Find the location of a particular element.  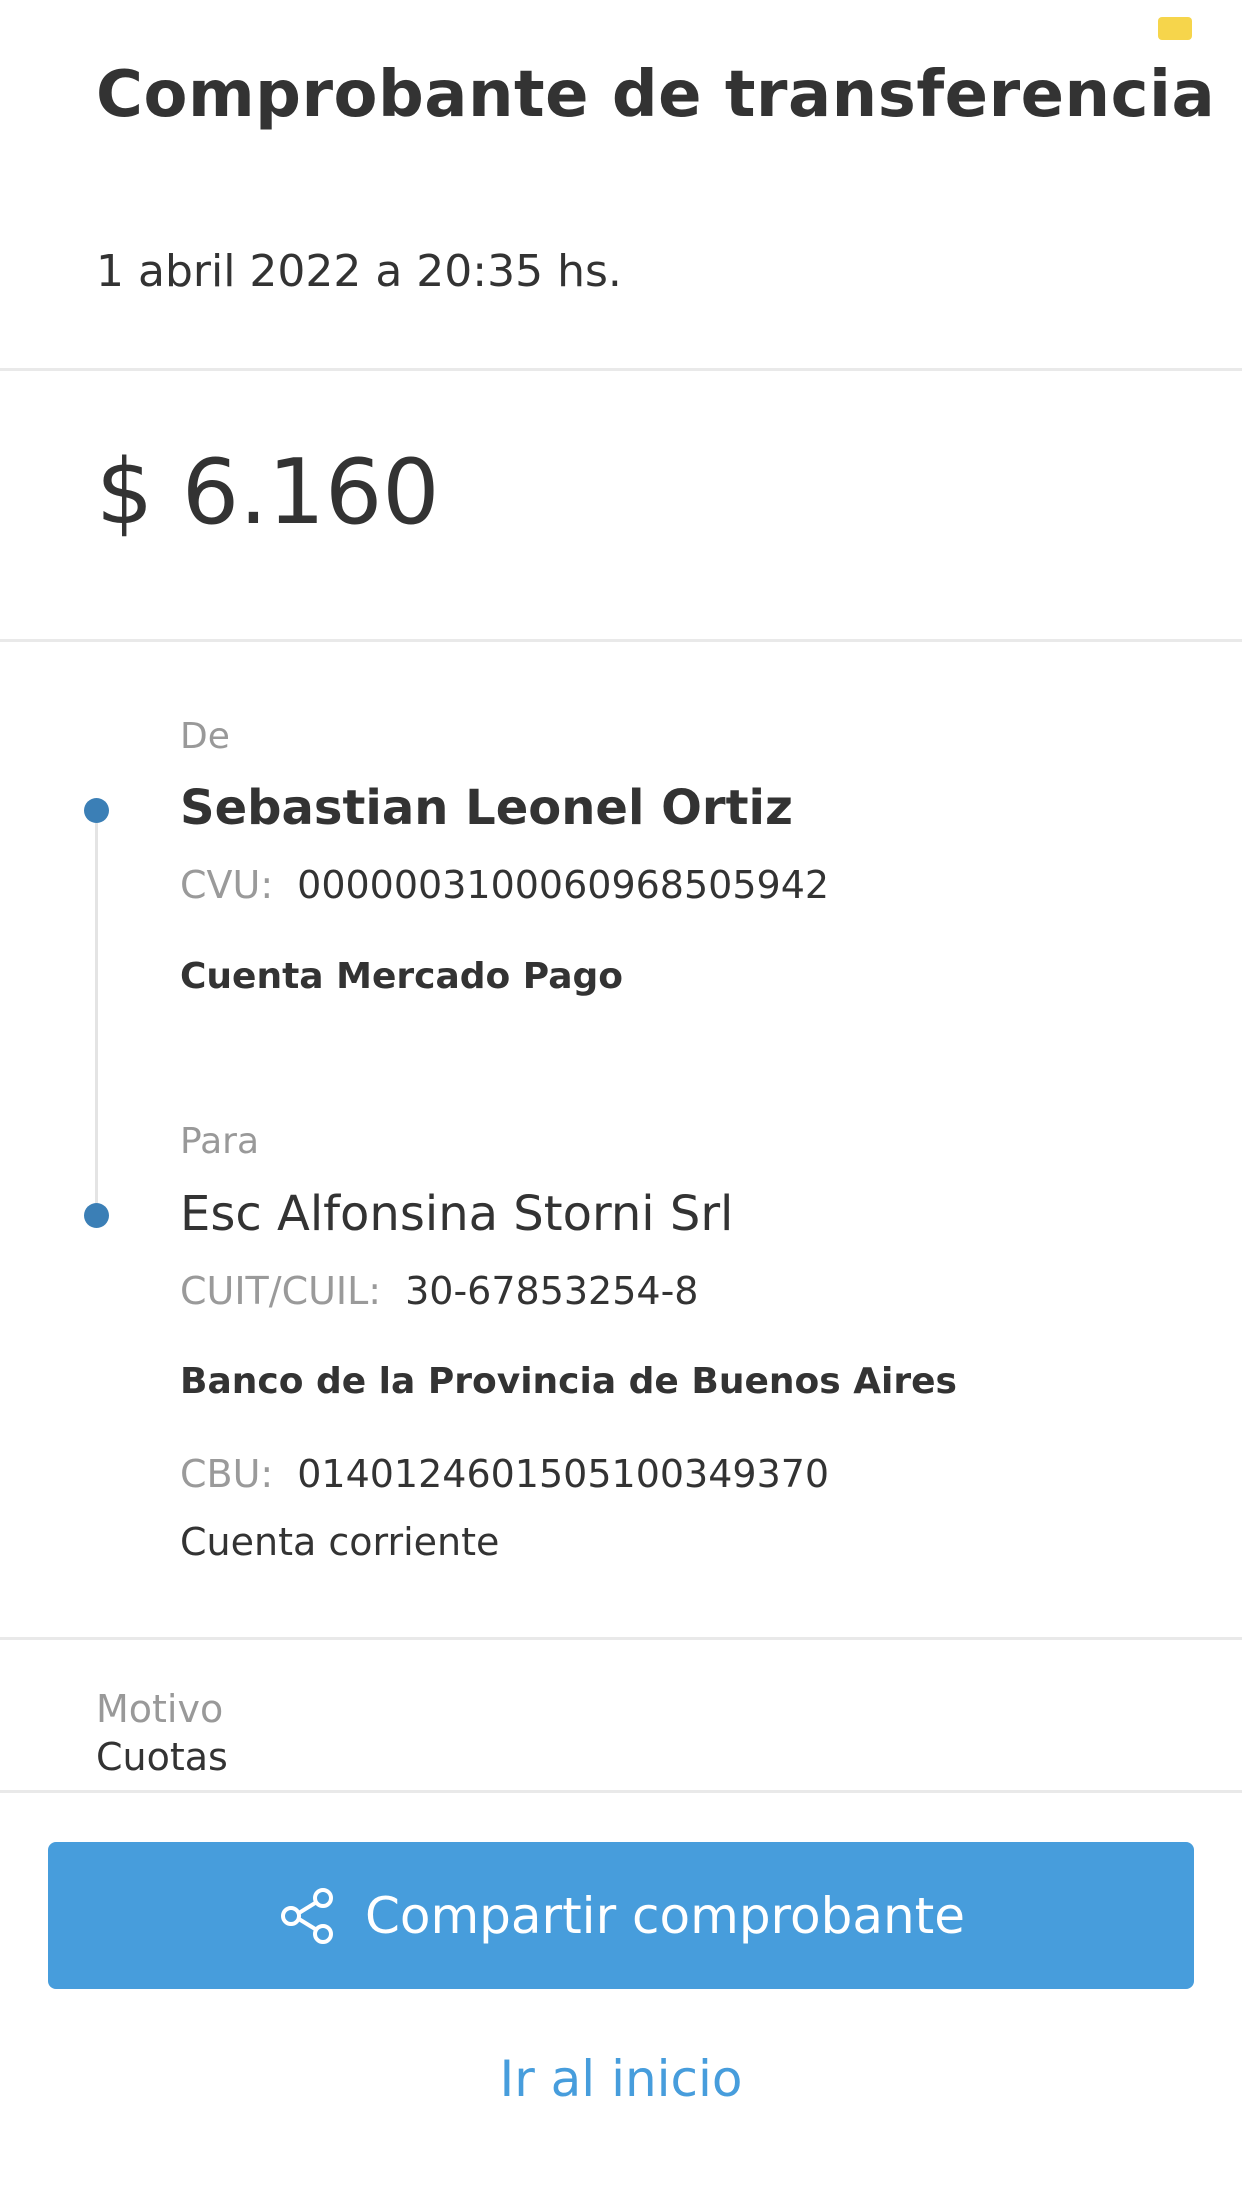

recipient-cuit: CUIT/CUIL: 30-67853254-8 is located at coordinates (439, 1291).